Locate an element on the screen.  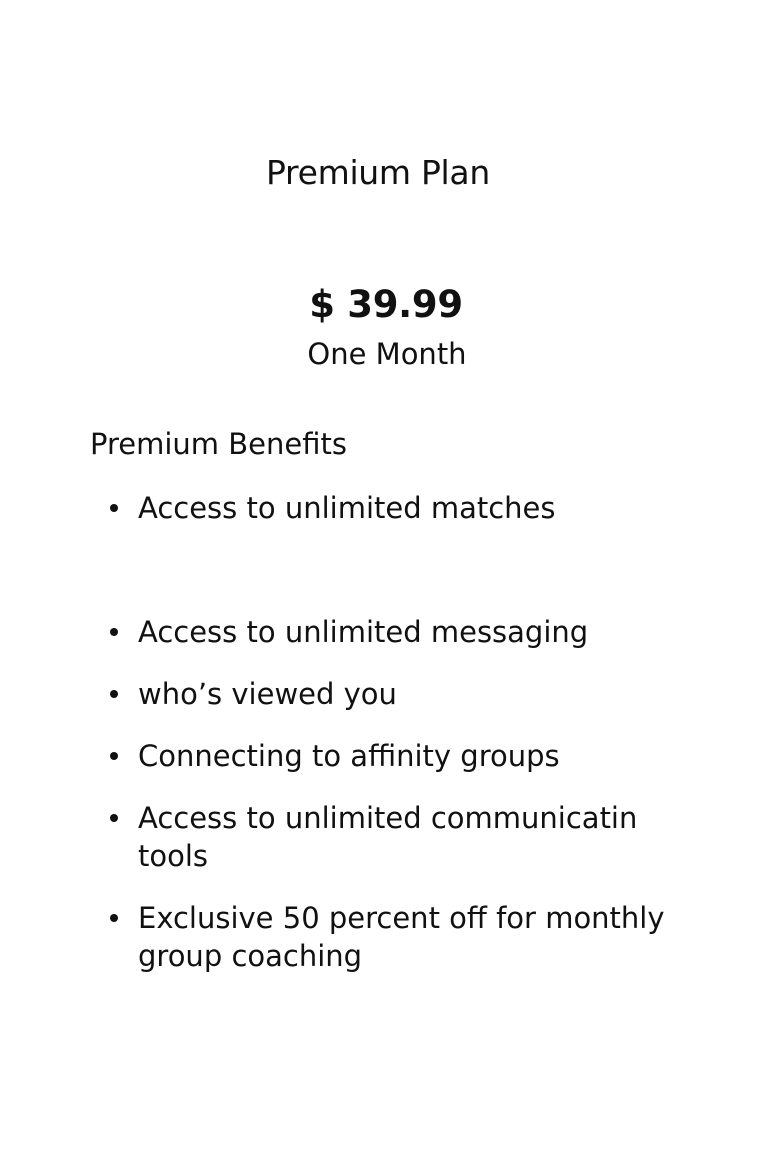
plan-title: Premium Plan is located at coordinates (378, 172).